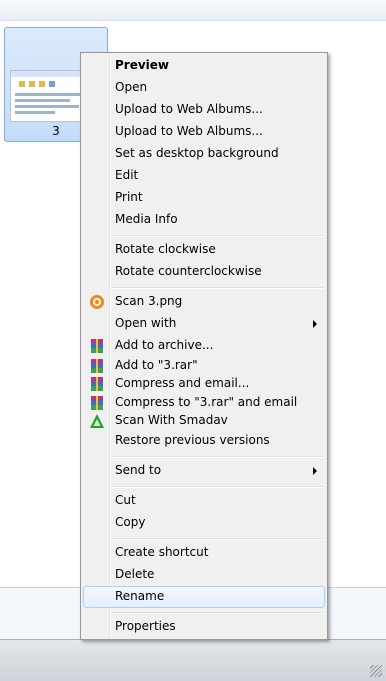  I want to click on menu-item-properties: Properties, so click(204, 627).